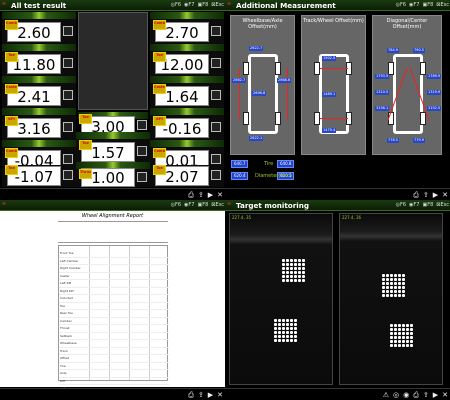 Image resolution: width=450 pixels, height=400 pixels. What do you see at coordinates (159, 89) in the screenshot?
I see `caster-tag: Caster` at bounding box center [159, 89].